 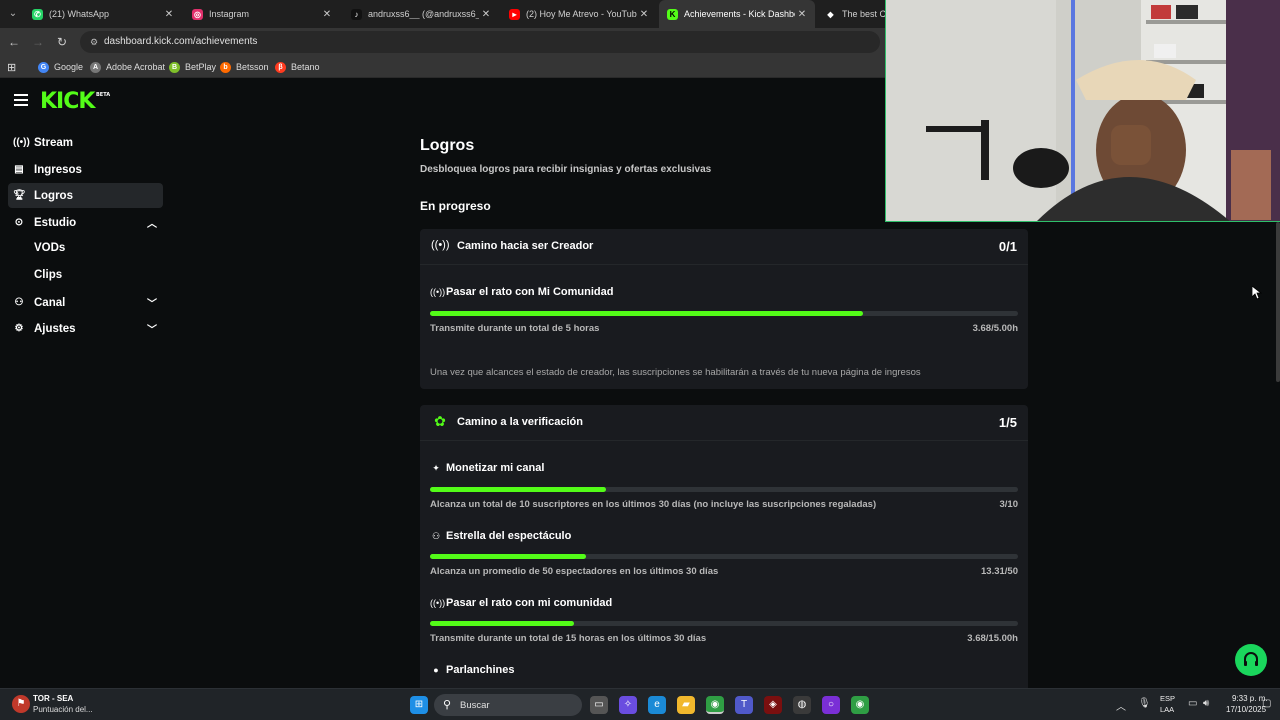 What do you see at coordinates (252, 67) in the screenshot?
I see `bookmark-label: Betsson` at bounding box center [252, 67].